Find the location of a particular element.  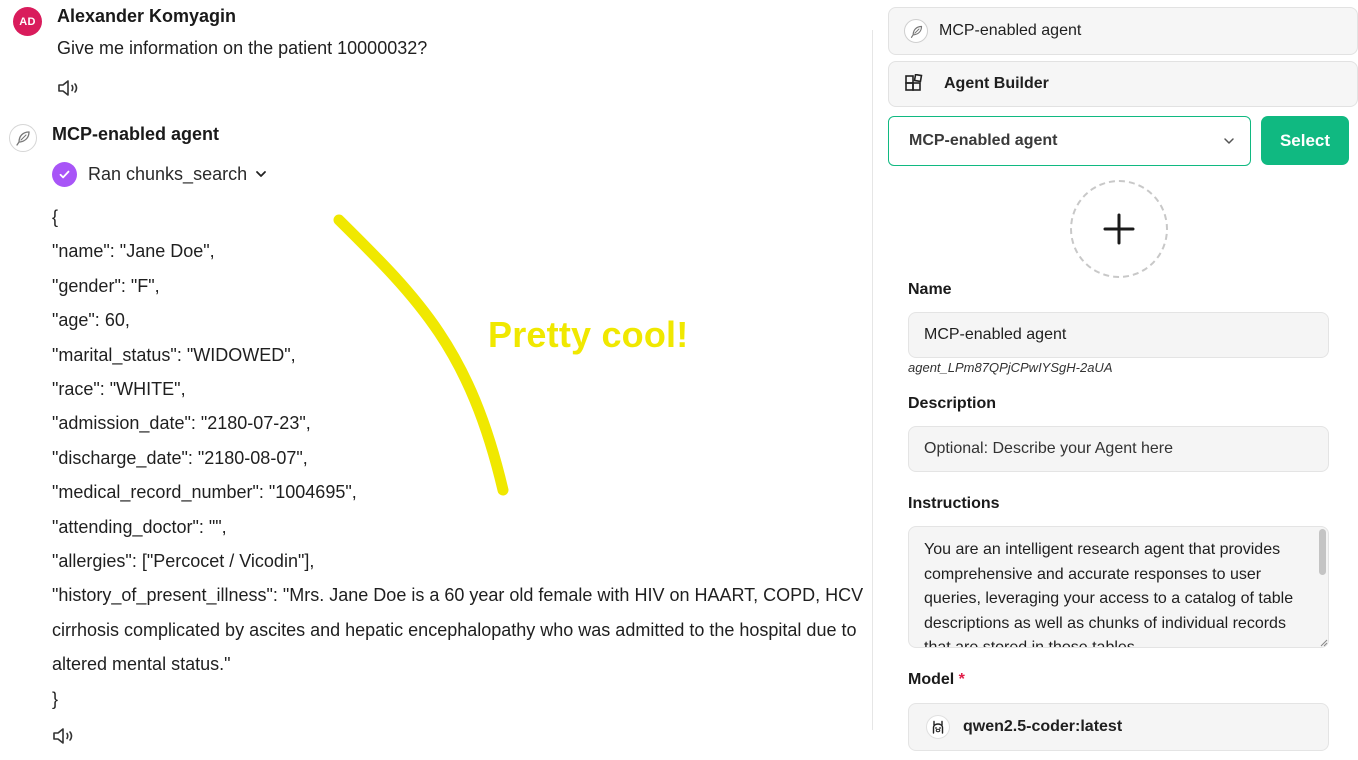

response-line: "admission_date": "2180-07-23", is located at coordinates (181, 423).